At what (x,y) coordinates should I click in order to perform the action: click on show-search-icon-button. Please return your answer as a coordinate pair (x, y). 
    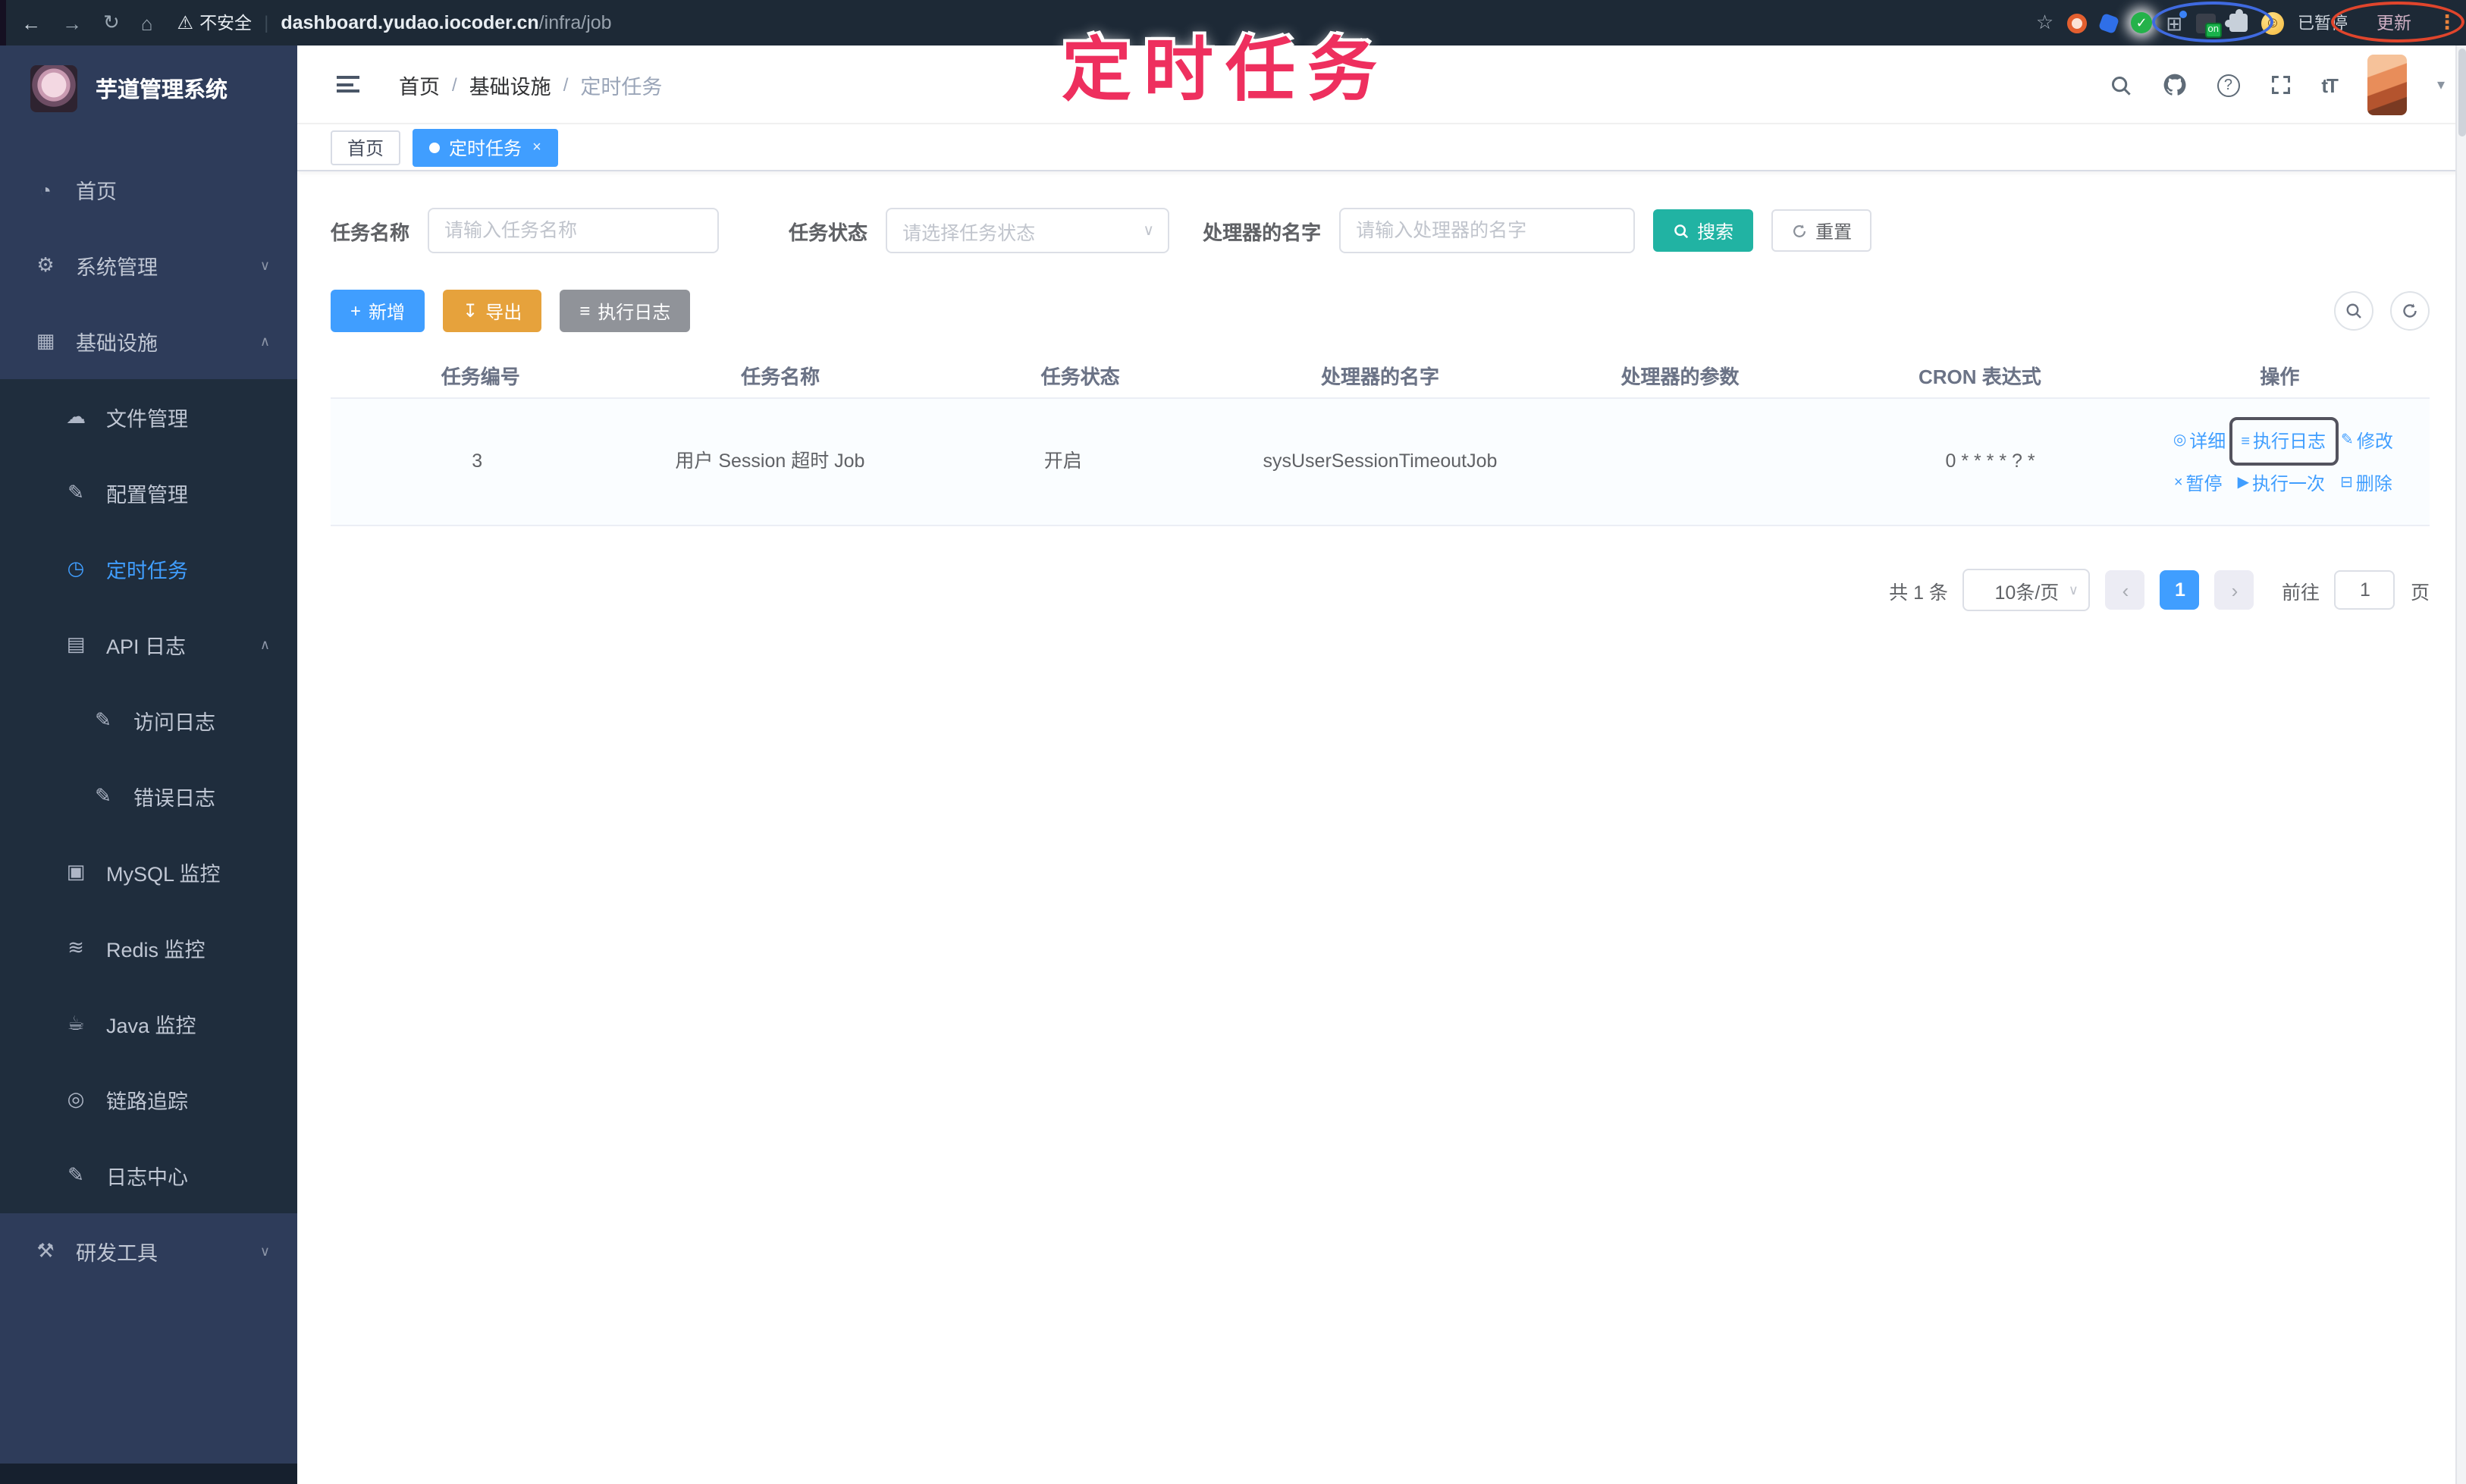
    Looking at the image, I should click on (2353, 311).